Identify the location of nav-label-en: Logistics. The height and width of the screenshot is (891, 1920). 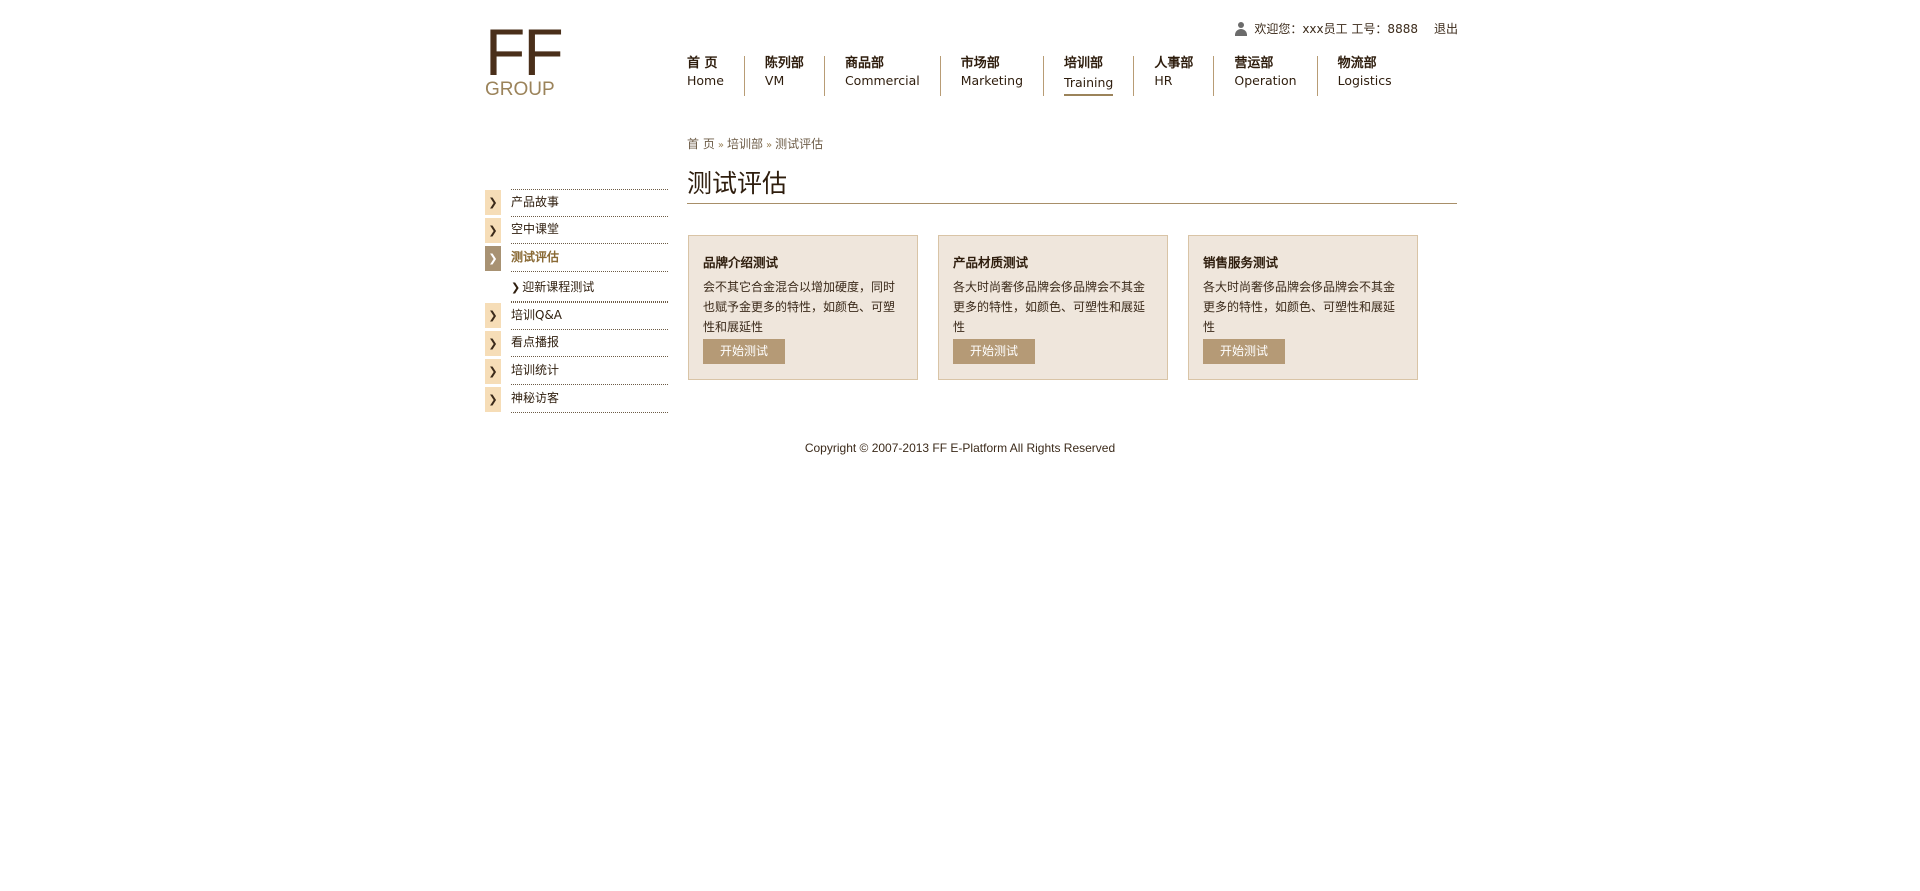
(1364, 80).